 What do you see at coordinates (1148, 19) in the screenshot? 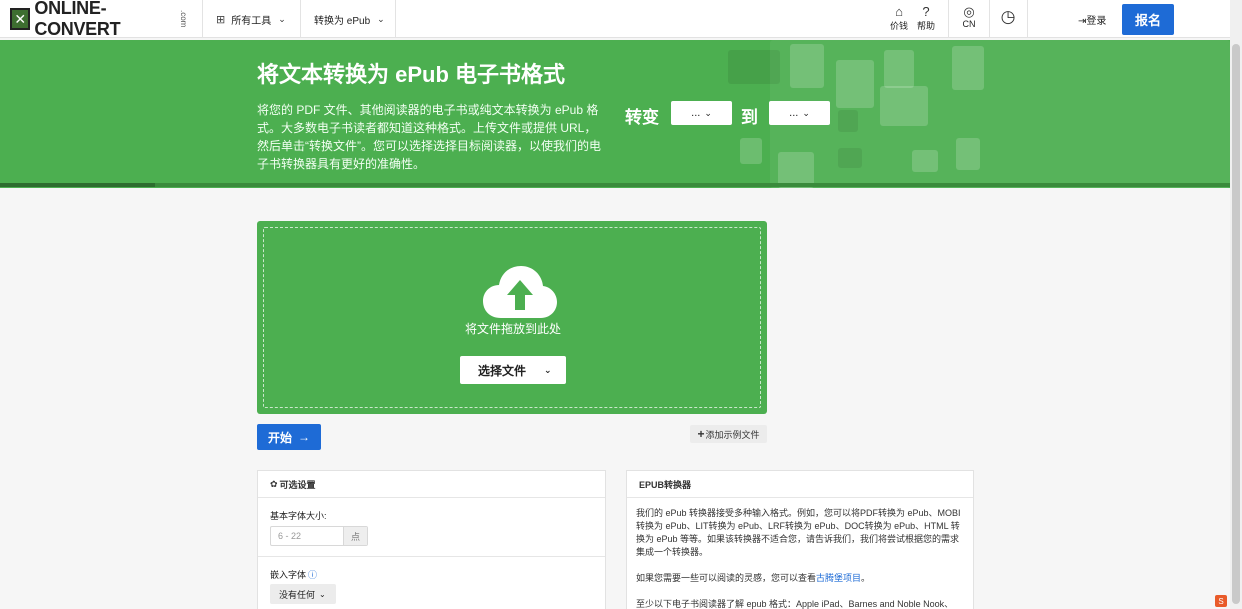
I see `signup-button: 报名` at bounding box center [1148, 19].